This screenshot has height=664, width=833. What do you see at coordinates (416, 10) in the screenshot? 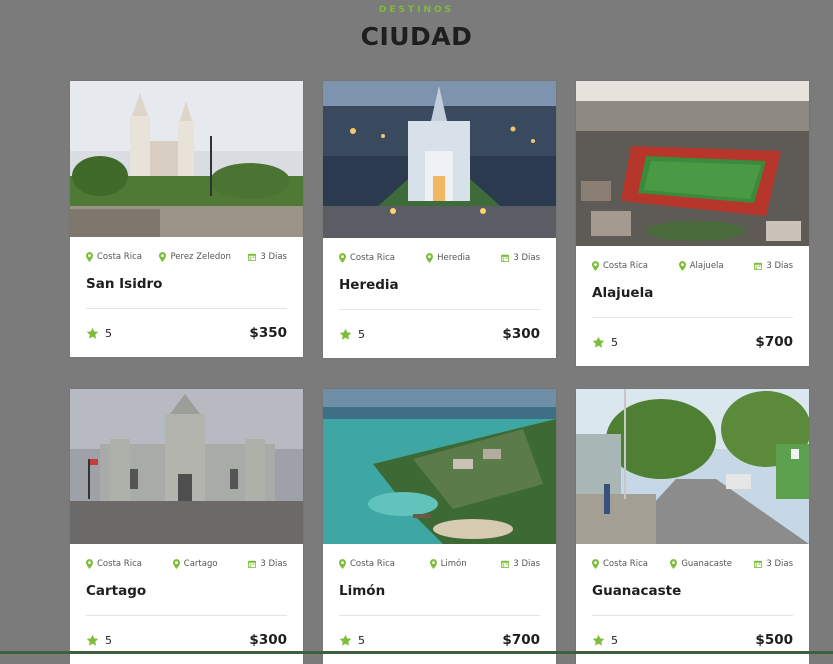
I see `section-eyebrow: DESTINOS` at bounding box center [416, 10].